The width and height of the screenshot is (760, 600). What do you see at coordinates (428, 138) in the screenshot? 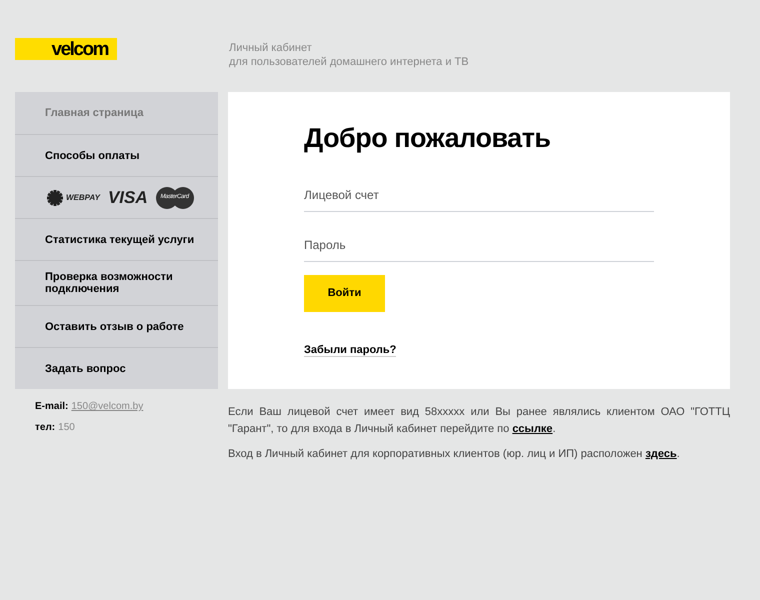
I see `welcome-title: Добро пожаловать` at bounding box center [428, 138].